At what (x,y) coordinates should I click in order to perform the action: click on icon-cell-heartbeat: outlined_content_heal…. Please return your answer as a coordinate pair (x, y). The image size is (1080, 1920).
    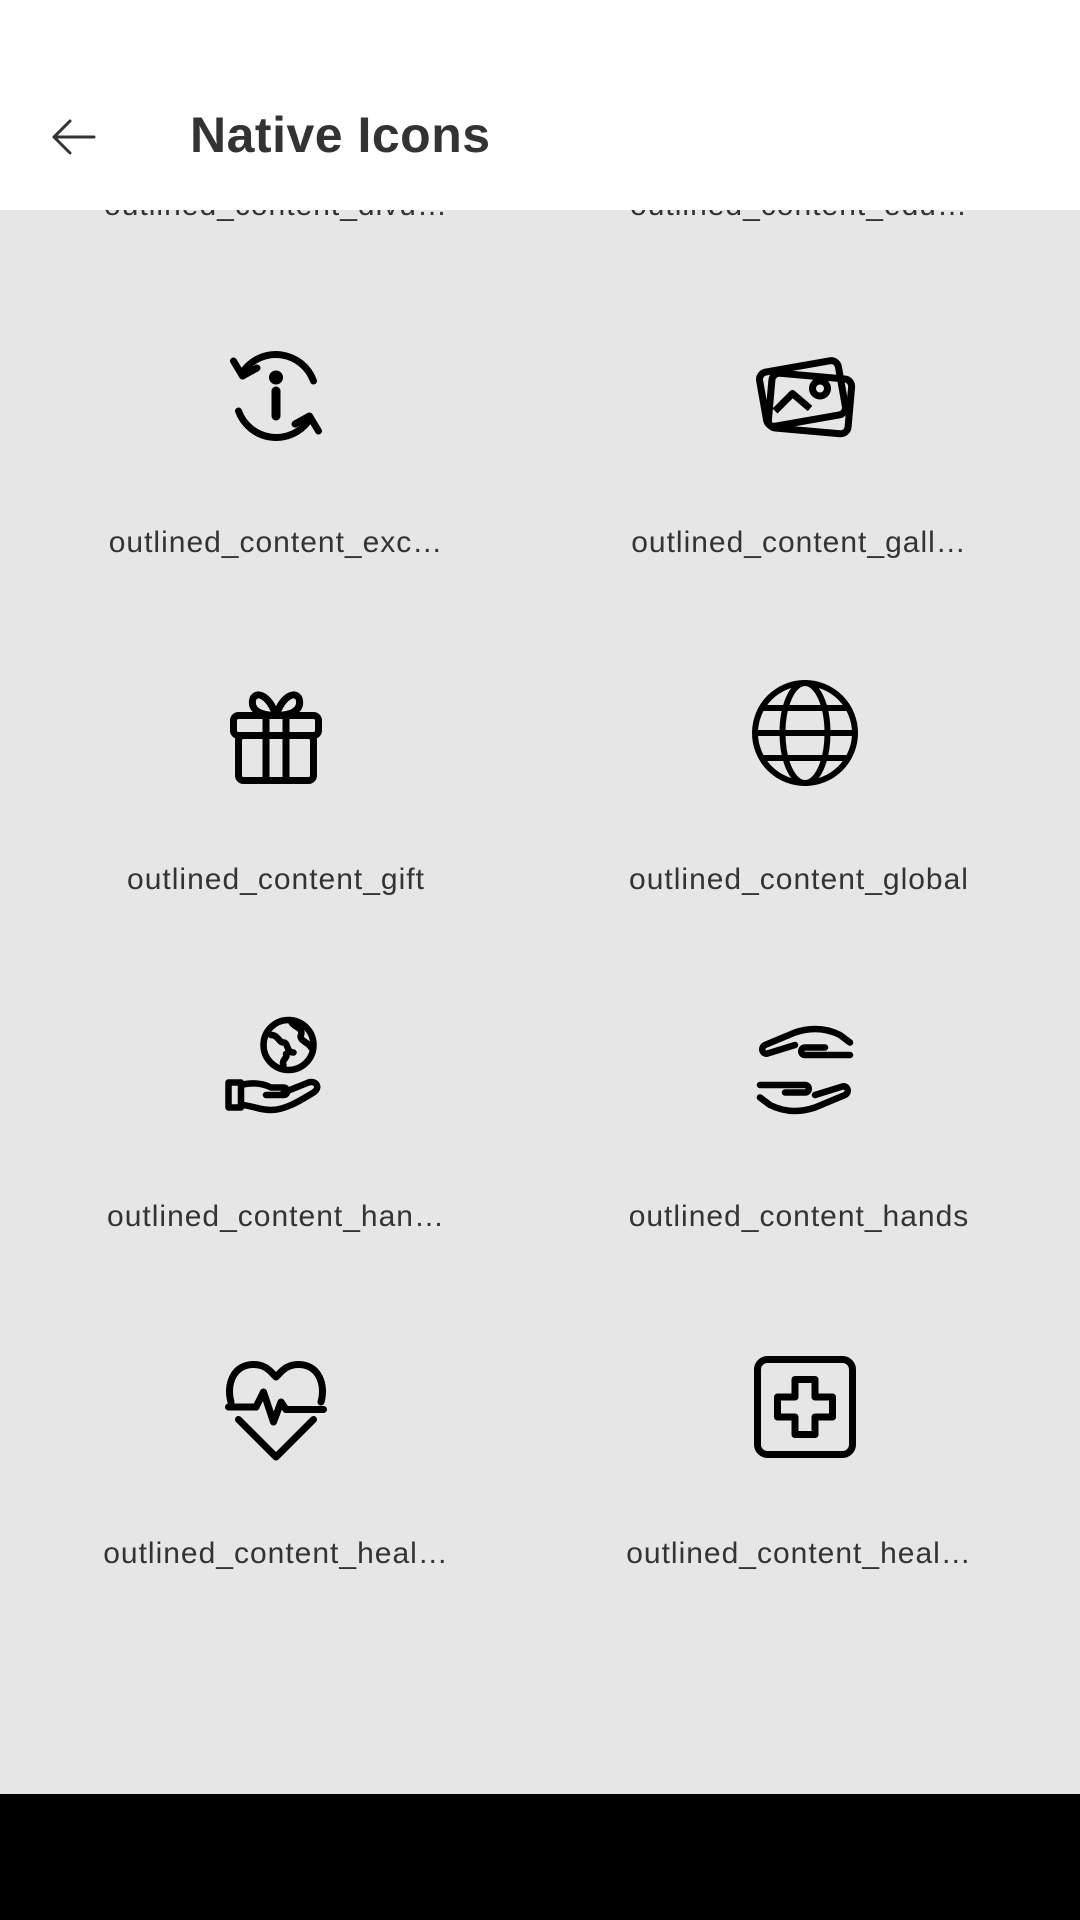
    Looking at the image, I should click on (270, 1395).